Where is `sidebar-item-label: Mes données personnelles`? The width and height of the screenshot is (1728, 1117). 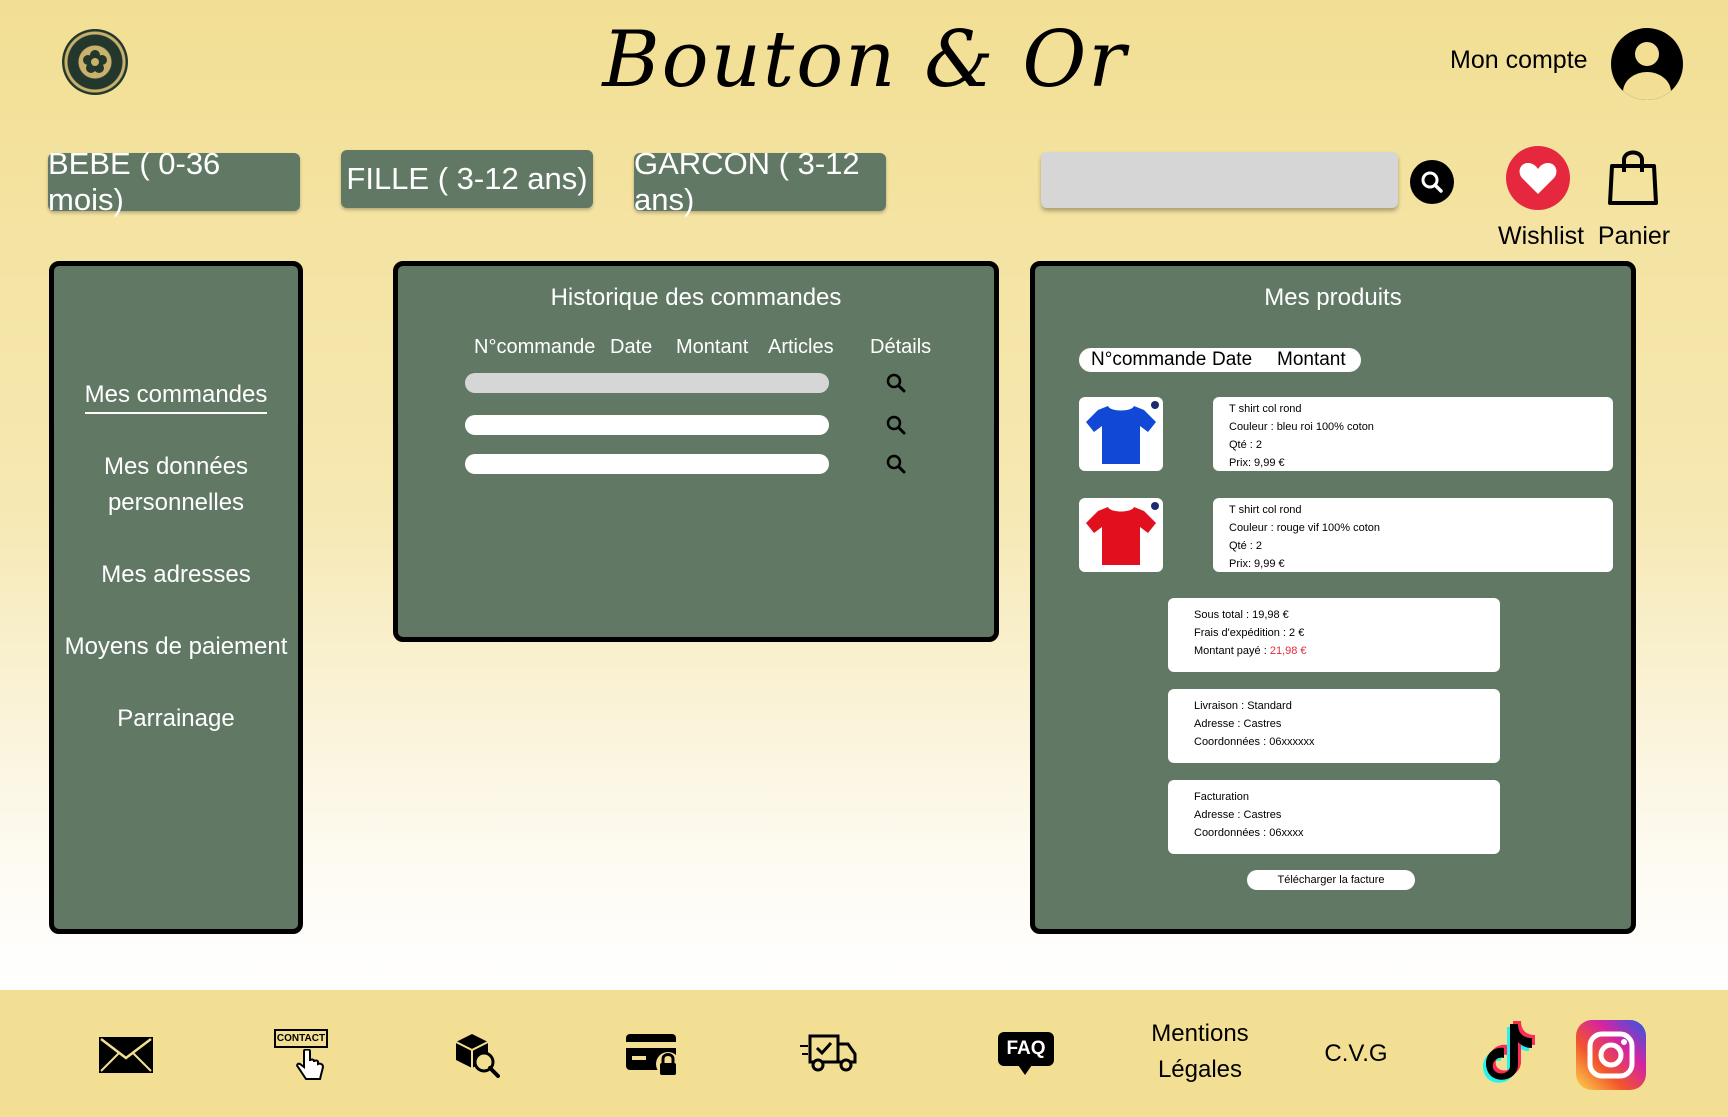 sidebar-item-label: Mes données personnelles is located at coordinates (176, 484).